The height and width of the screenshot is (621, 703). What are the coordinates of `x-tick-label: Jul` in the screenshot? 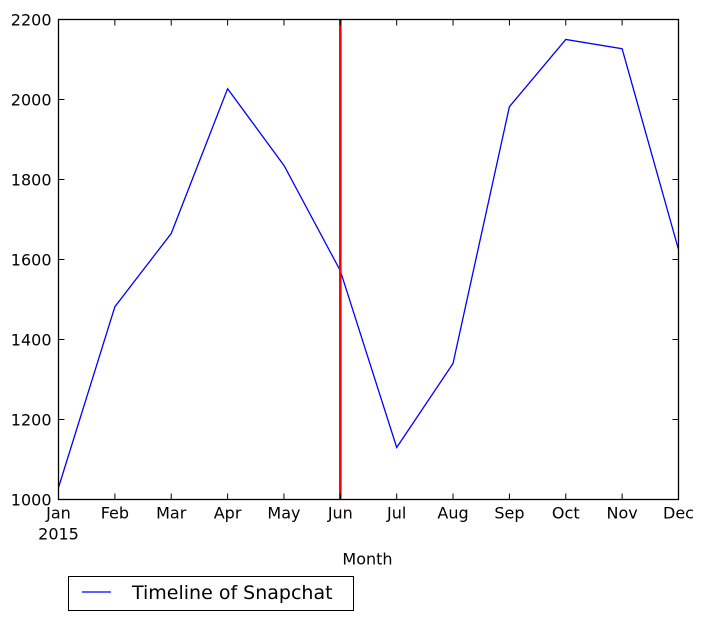 It's located at (396, 513).